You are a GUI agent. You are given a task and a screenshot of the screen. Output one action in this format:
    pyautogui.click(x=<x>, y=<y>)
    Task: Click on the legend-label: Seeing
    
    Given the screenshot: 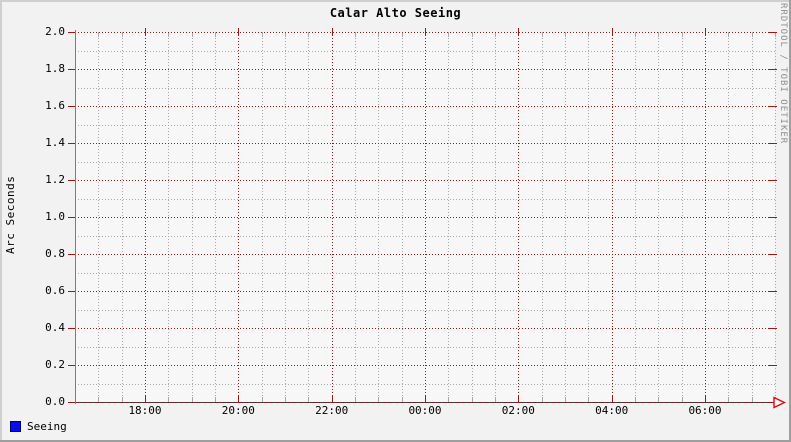 What is the action you would take?
    pyautogui.click(x=47, y=426)
    